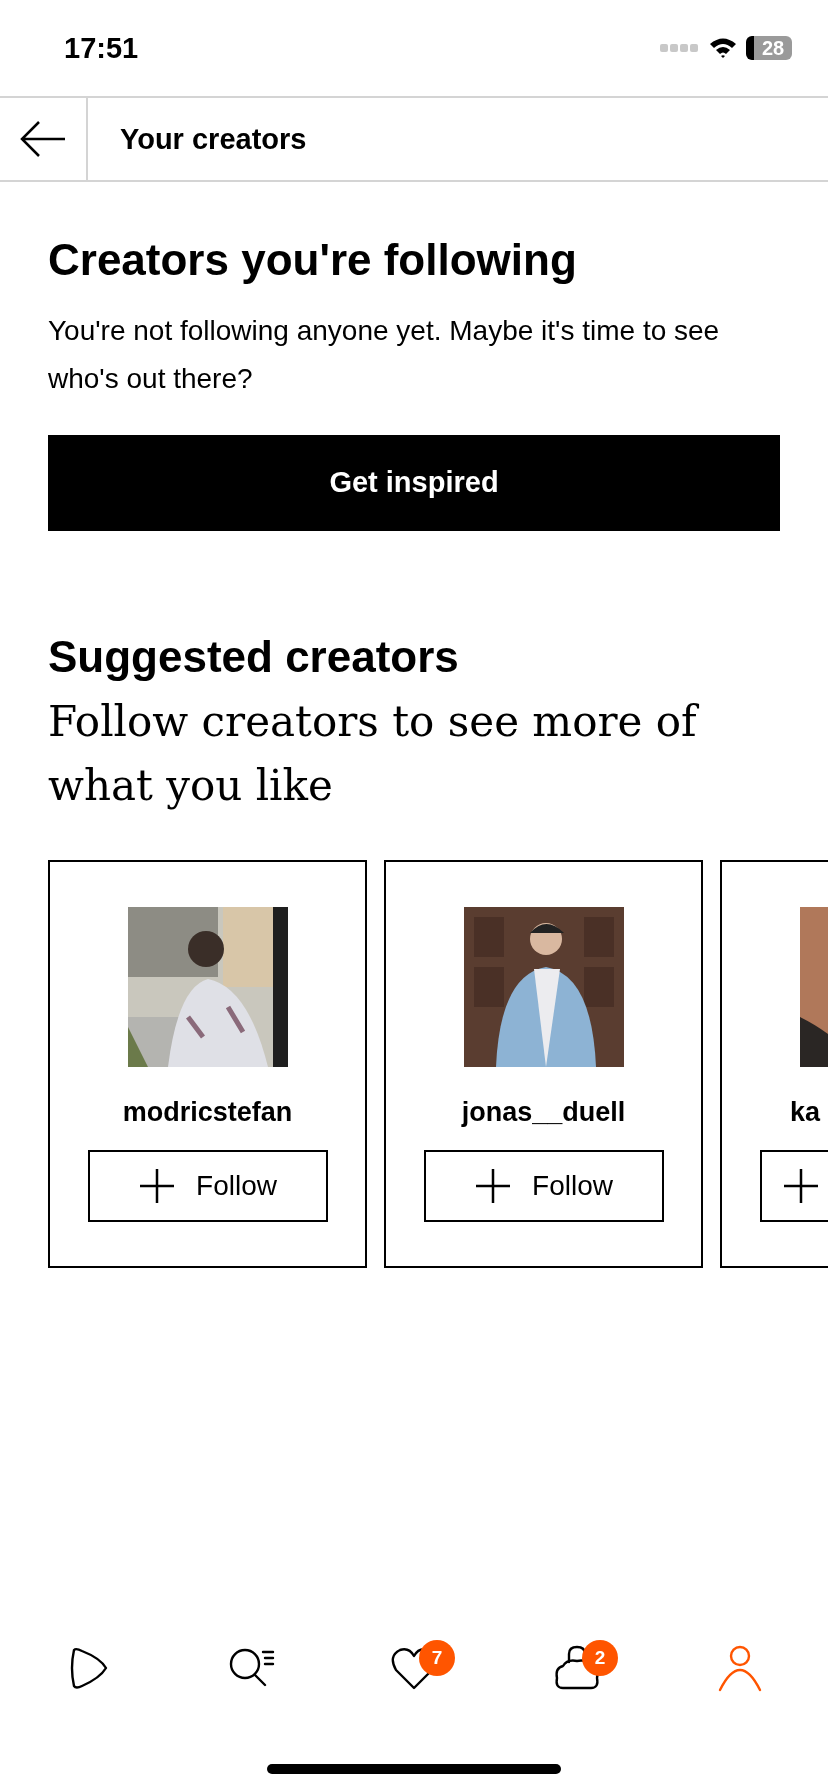 Image resolution: width=828 pixels, height=1792 pixels. What do you see at coordinates (101, 48) in the screenshot?
I see `status-time: 17:51` at bounding box center [101, 48].